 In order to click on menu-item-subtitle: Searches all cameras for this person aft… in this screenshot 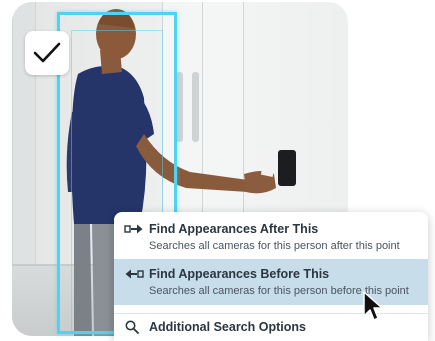, I will do `click(274, 246)`.